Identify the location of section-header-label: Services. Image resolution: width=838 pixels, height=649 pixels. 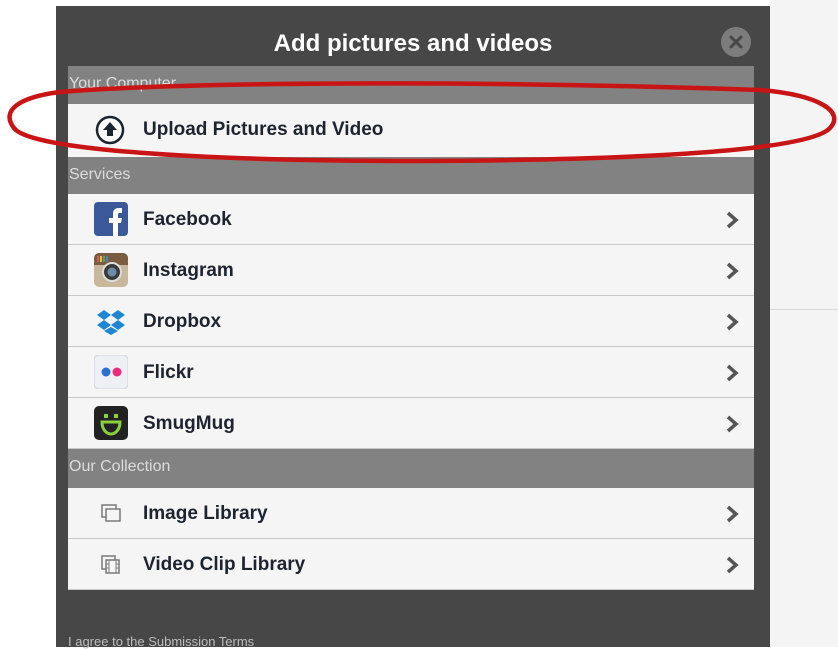
(100, 174).